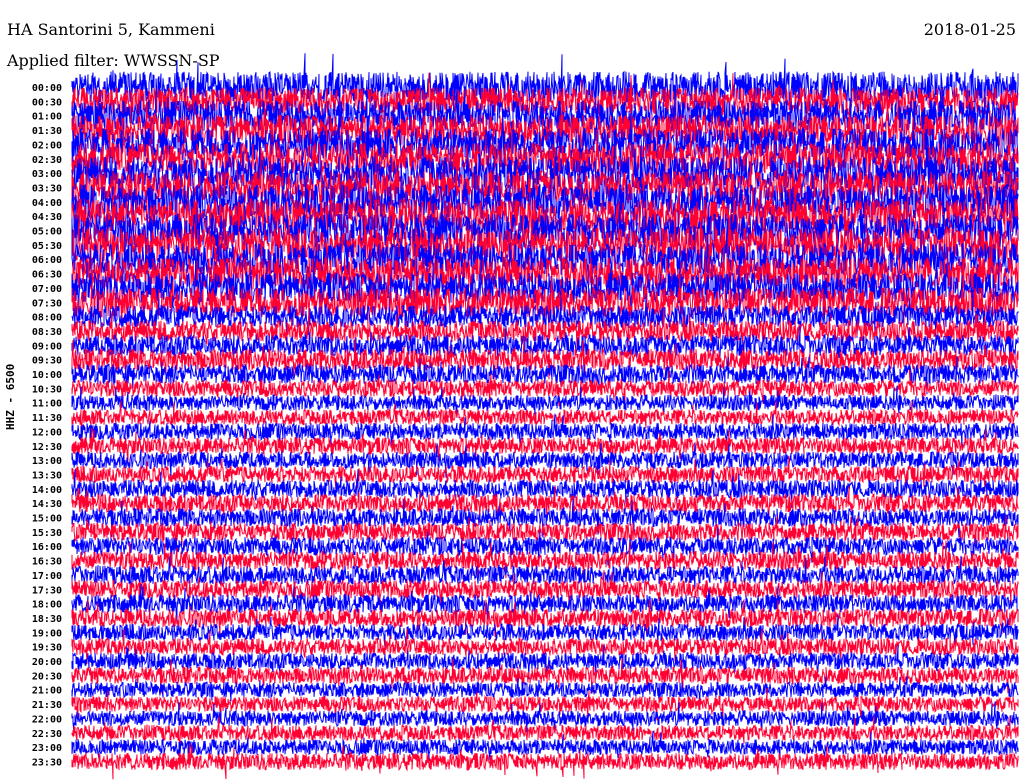 The height and width of the screenshot is (780, 1024). What do you see at coordinates (47, 504) in the screenshot?
I see `time-tick-label: 14:30` at bounding box center [47, 504].